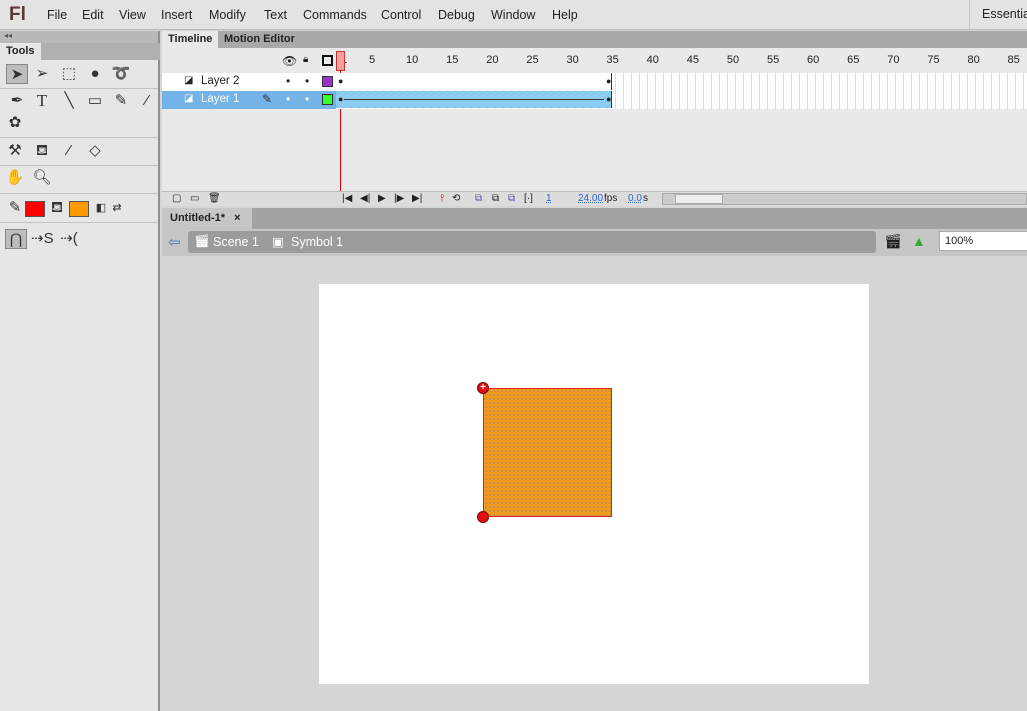 The height and width of the screenshot is (711, 1027). Describe the element at coordinates (365, 198) in the screenshot. I see `step-back-button: ◀|` at that location.